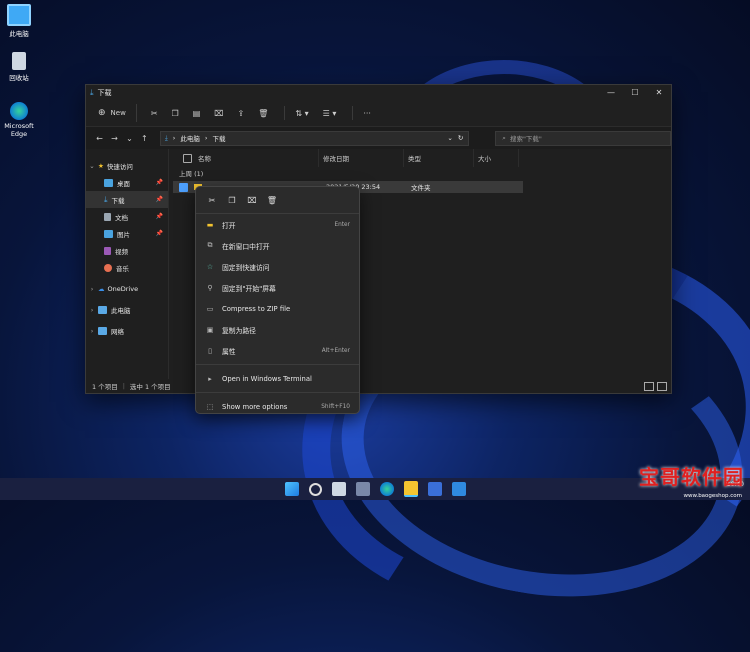 The image size is (750, 652). Describe the element at coordinates (127, 330) in the screenshot. I see `sidebar-item-network: › 网络` at that location.